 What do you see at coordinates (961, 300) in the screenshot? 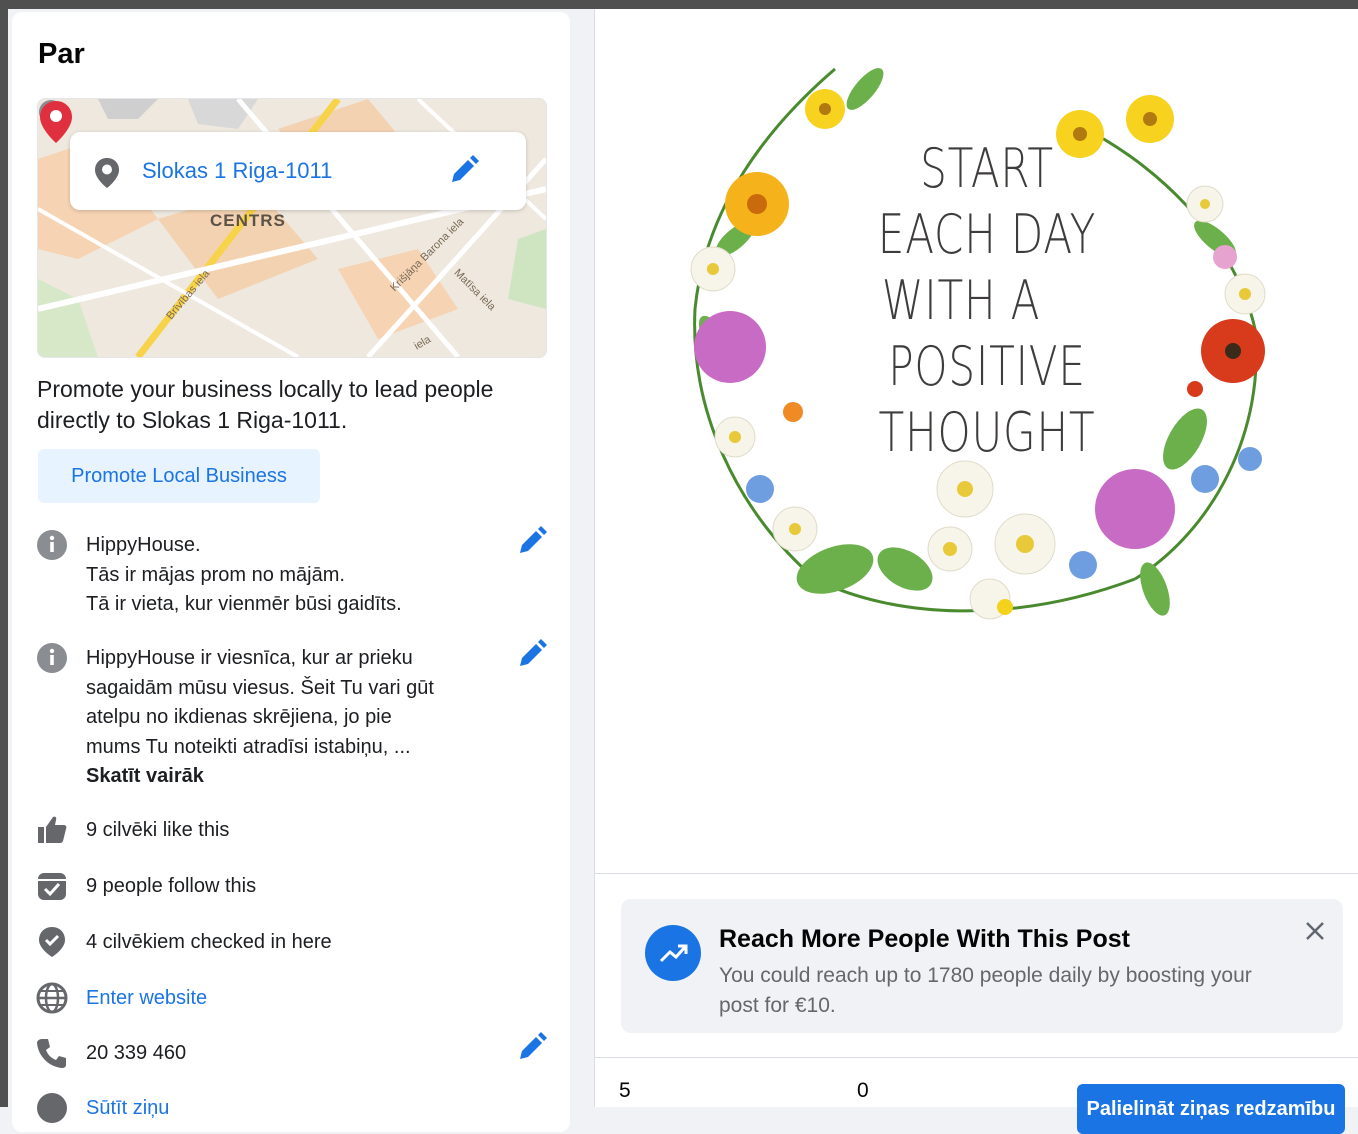
I see `quote-line: WITH A` at bounding box center [961, 300].